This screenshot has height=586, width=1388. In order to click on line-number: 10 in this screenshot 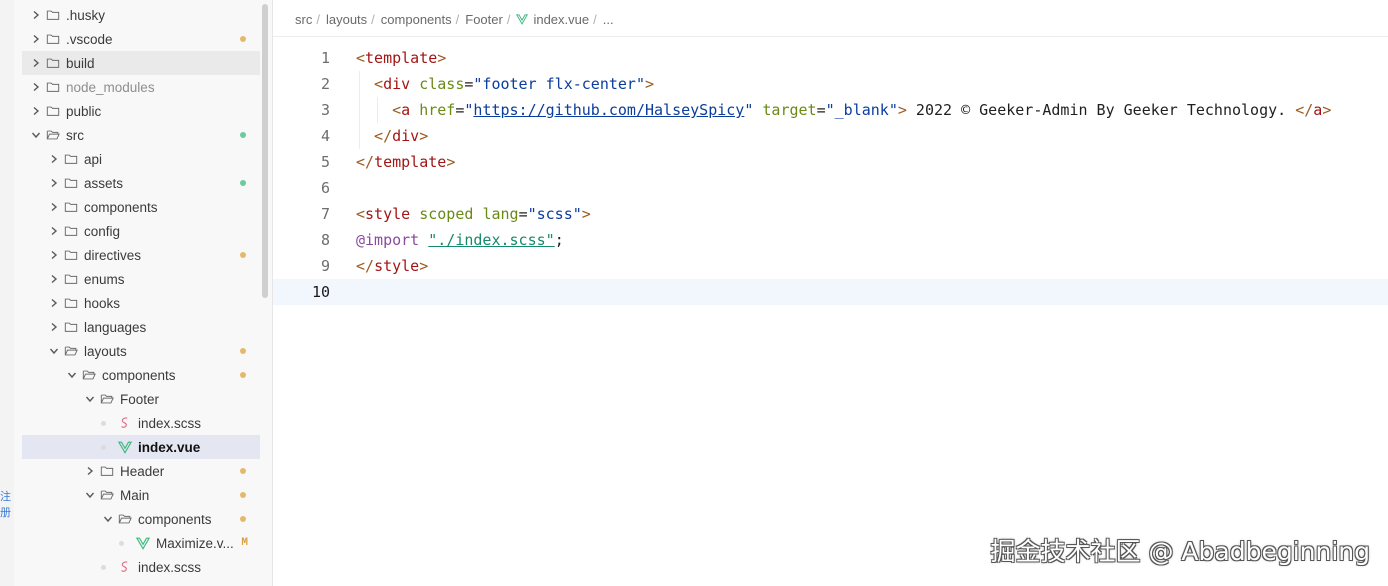, I will do `click(320, 292)`.